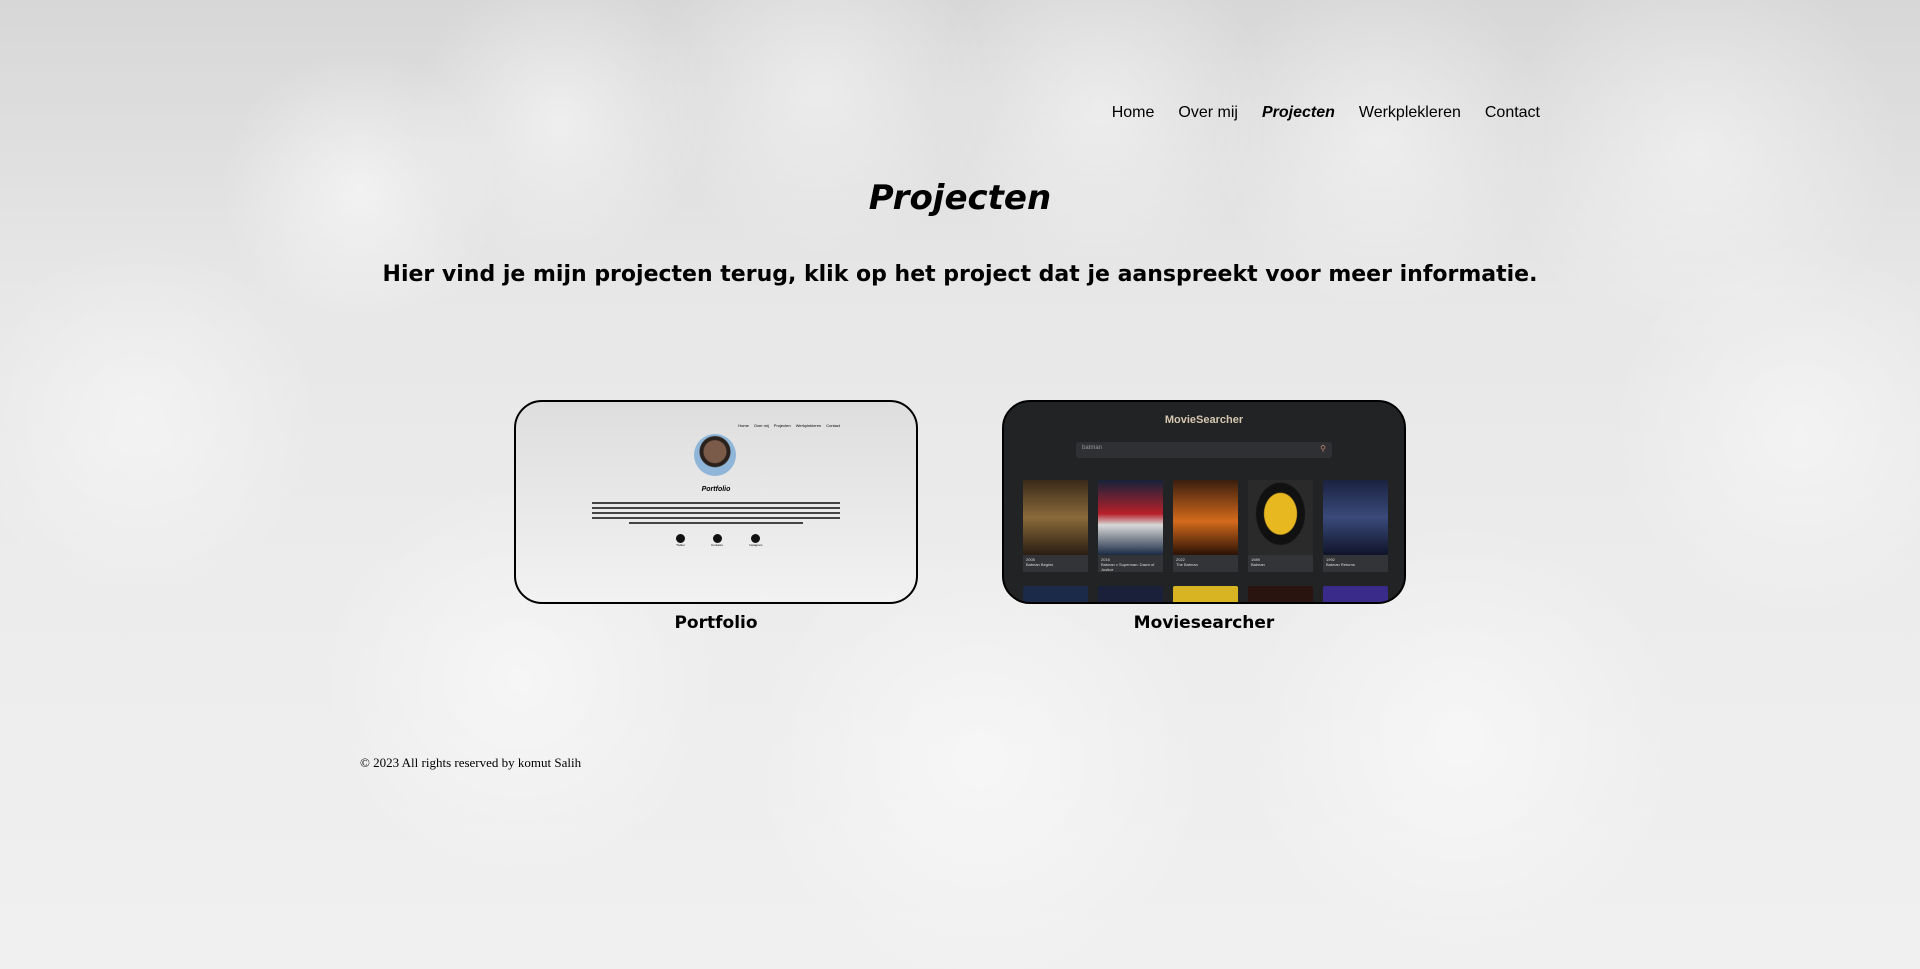 The image size is (1920, 969). Describe the element at coordinates (680, 540) in the screenshot. I see `twitter-icon: Twitter` at that location.